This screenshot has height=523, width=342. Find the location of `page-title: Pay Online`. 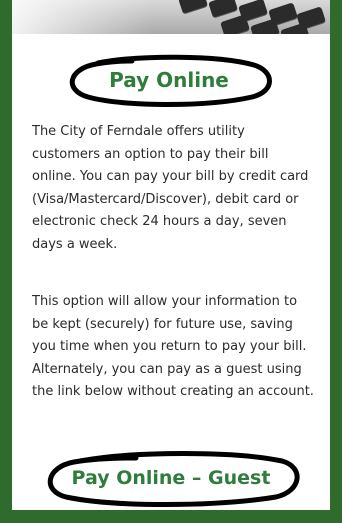

page-title: Pay Online is located at coordinates (169, 80).